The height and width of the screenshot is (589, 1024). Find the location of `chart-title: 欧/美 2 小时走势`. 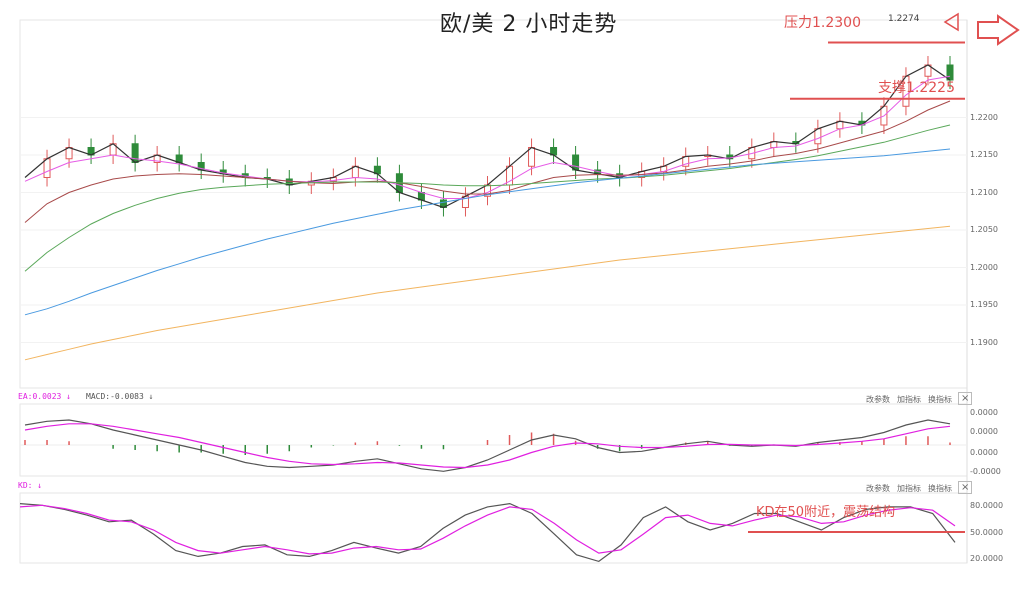

chart-title: 欧/美 2 小时走势 is located at coordinates (529, 24).